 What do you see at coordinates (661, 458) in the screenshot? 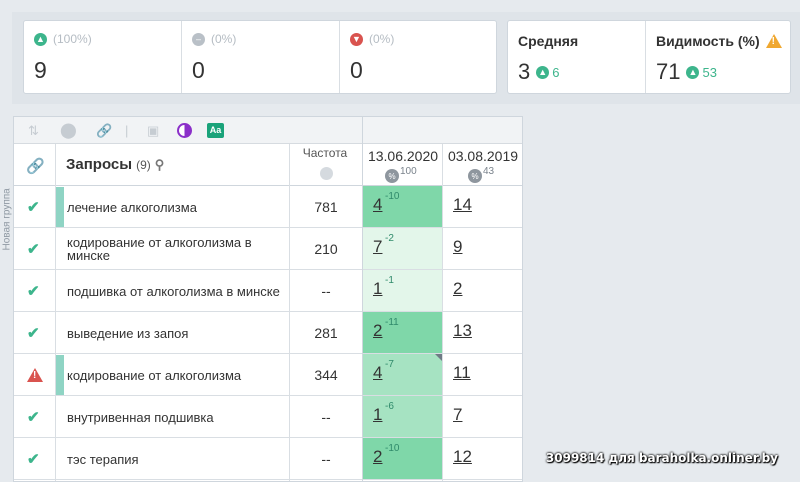
I see `watermark: 3099814 для baraholka.onliner.by` at bounding box center [661, 458].